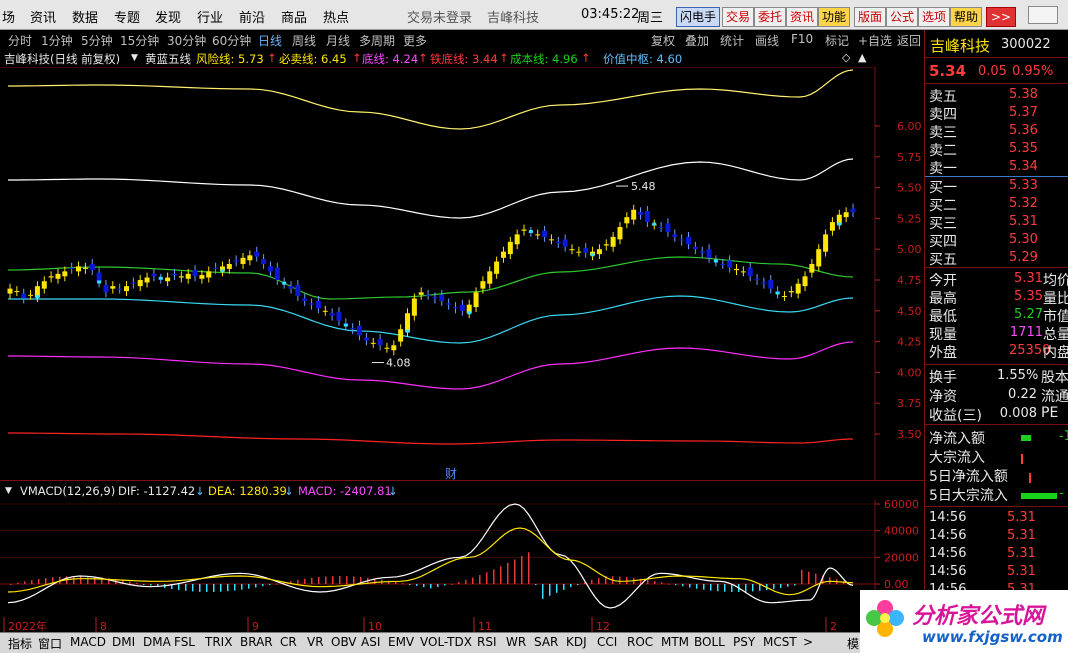  What do you see at coordinates (446, 642) in the screenshot?
I see `indicator-tab-voltdx: VOL-TDX` at bounding box center [446, 642].